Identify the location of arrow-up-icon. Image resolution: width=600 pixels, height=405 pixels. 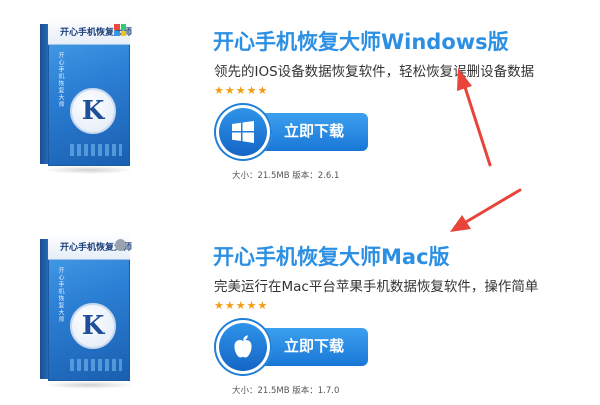
(474, 117).